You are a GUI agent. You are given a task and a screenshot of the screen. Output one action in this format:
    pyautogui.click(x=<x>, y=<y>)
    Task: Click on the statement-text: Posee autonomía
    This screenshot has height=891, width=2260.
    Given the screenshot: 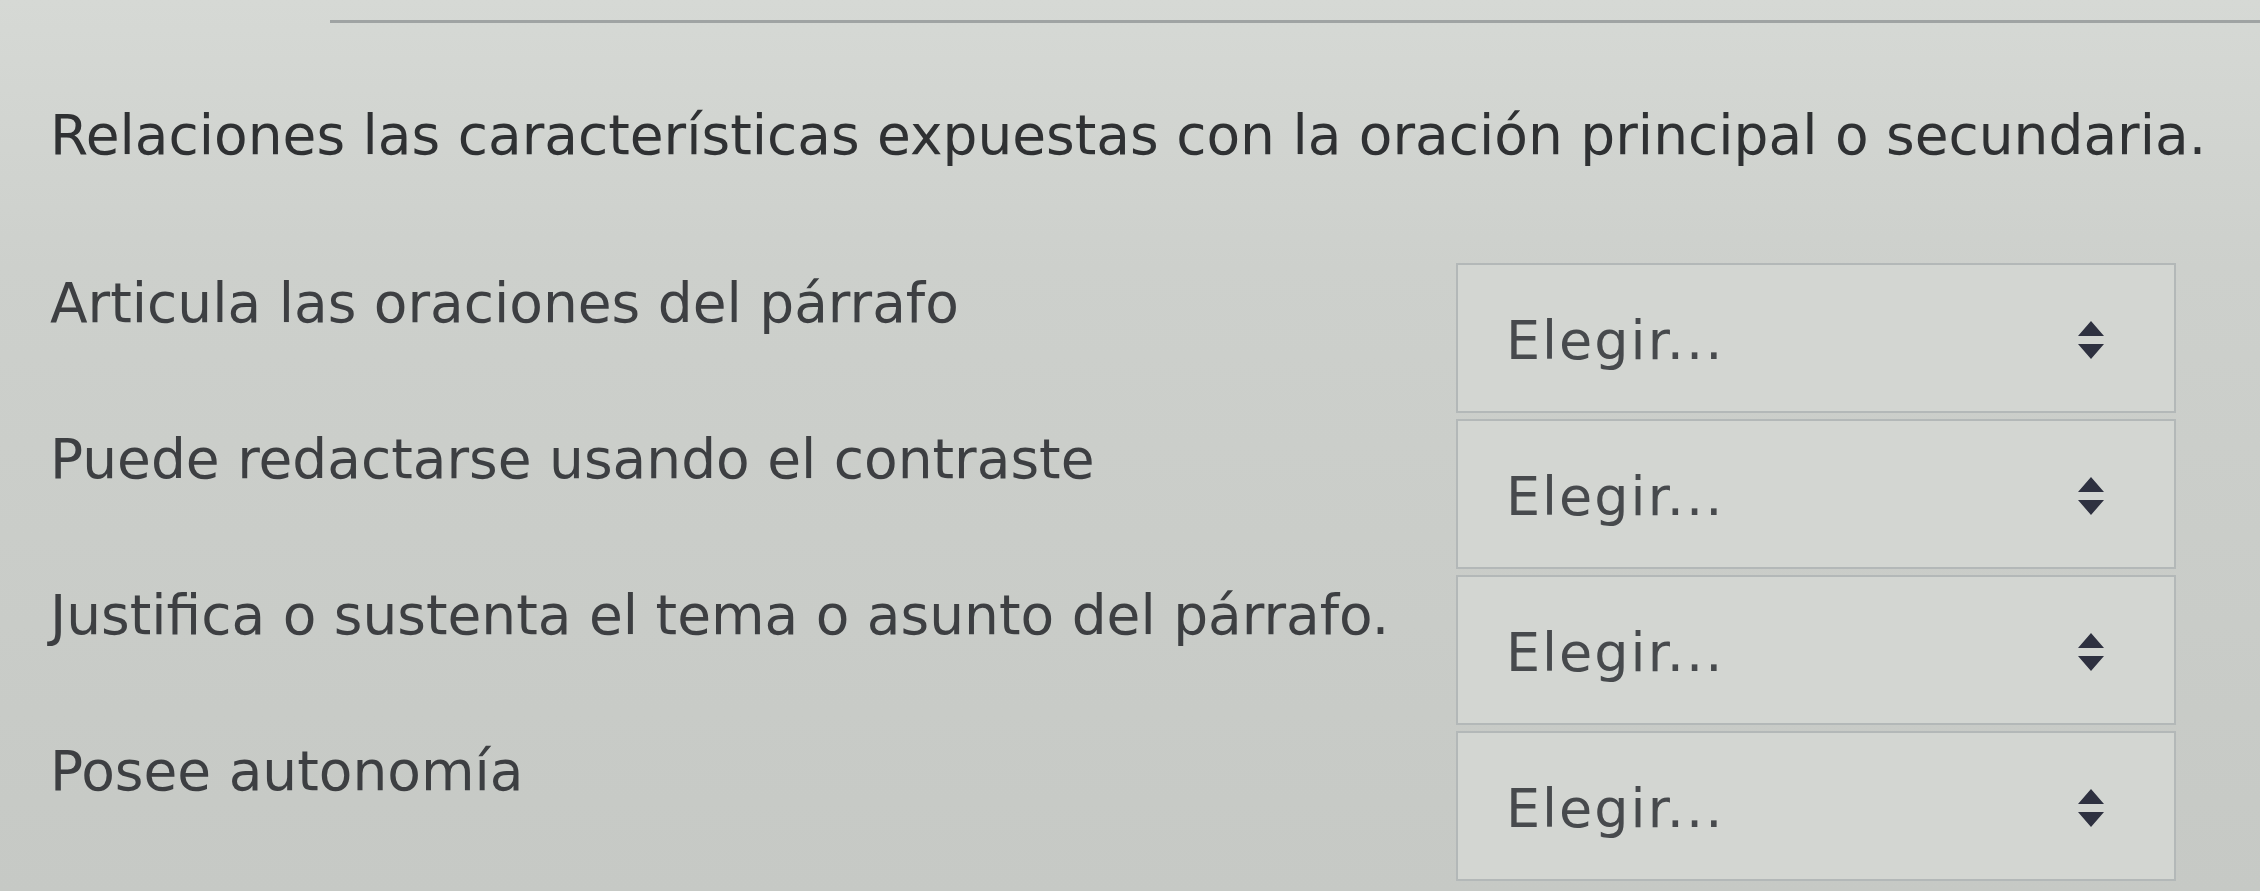 What is the action you would take?
    pyautogui.click(x=287, y=770)
    